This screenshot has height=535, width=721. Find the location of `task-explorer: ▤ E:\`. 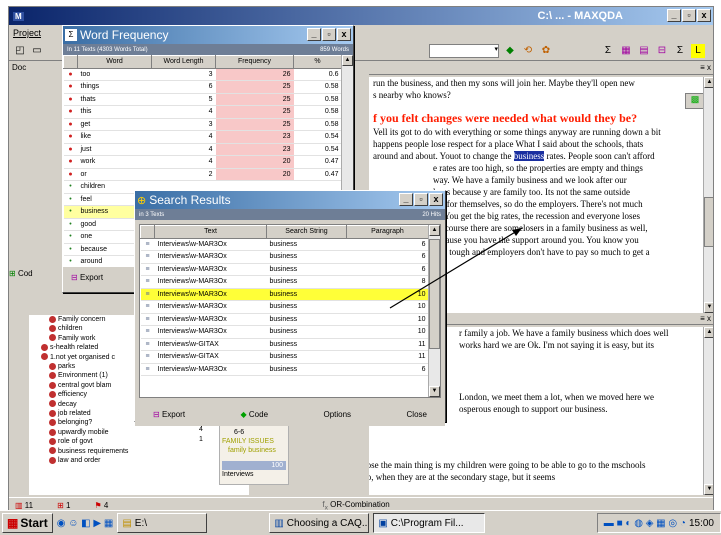

task-explorer: ▤ E:\ is located at coordinates (162, 523).